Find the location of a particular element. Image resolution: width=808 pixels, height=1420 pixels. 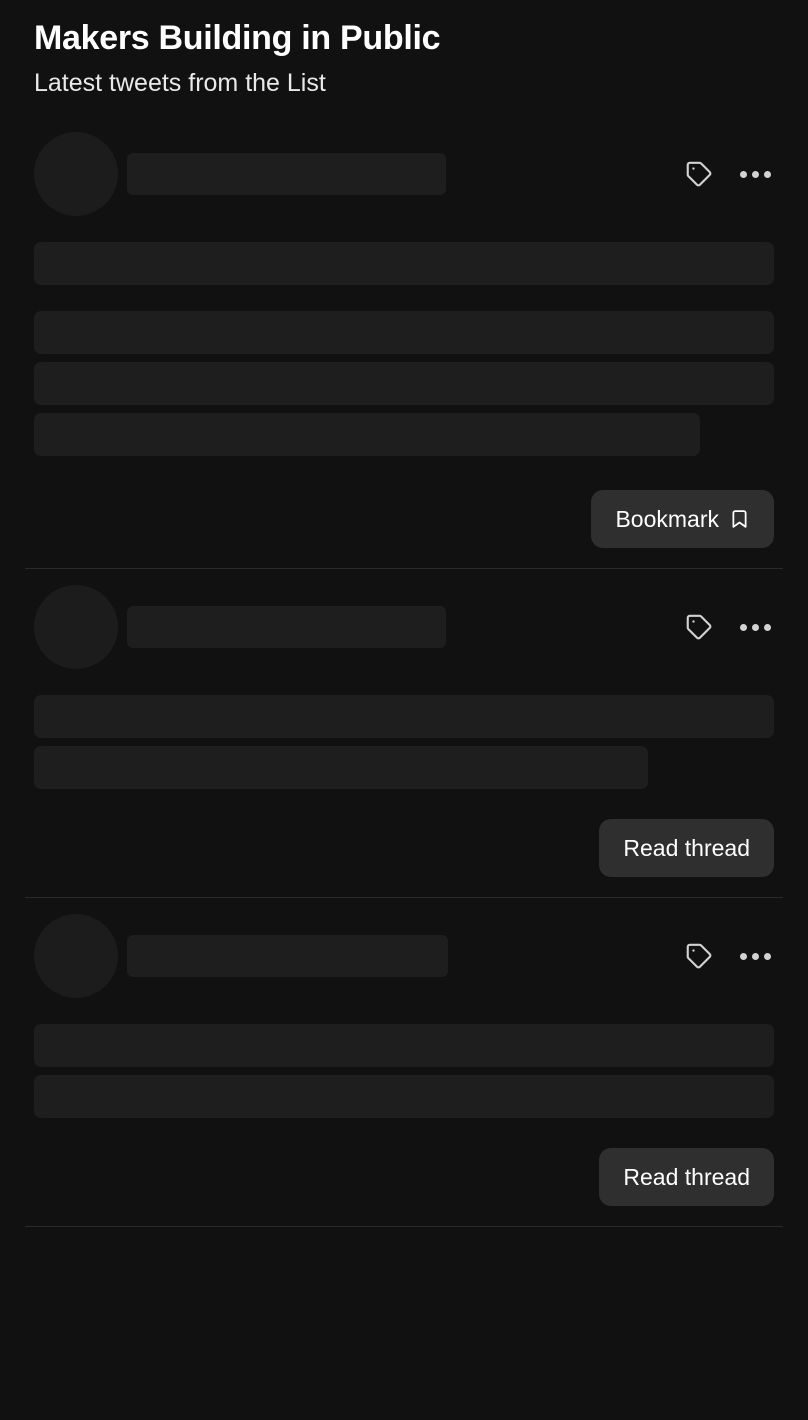

bookmark-button: Bookmark is located at coordinates (682, 519).